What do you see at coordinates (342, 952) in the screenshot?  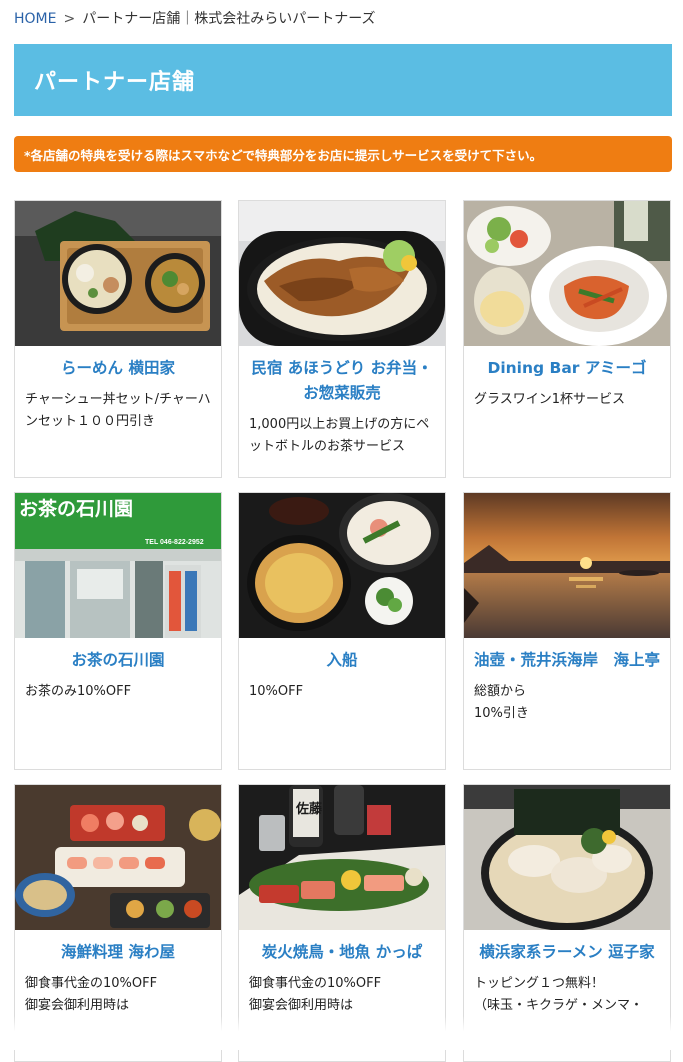 I see `store-title-link: 炭火焼鳥・地魚 かっぱ` at bounding box center [342, 952].